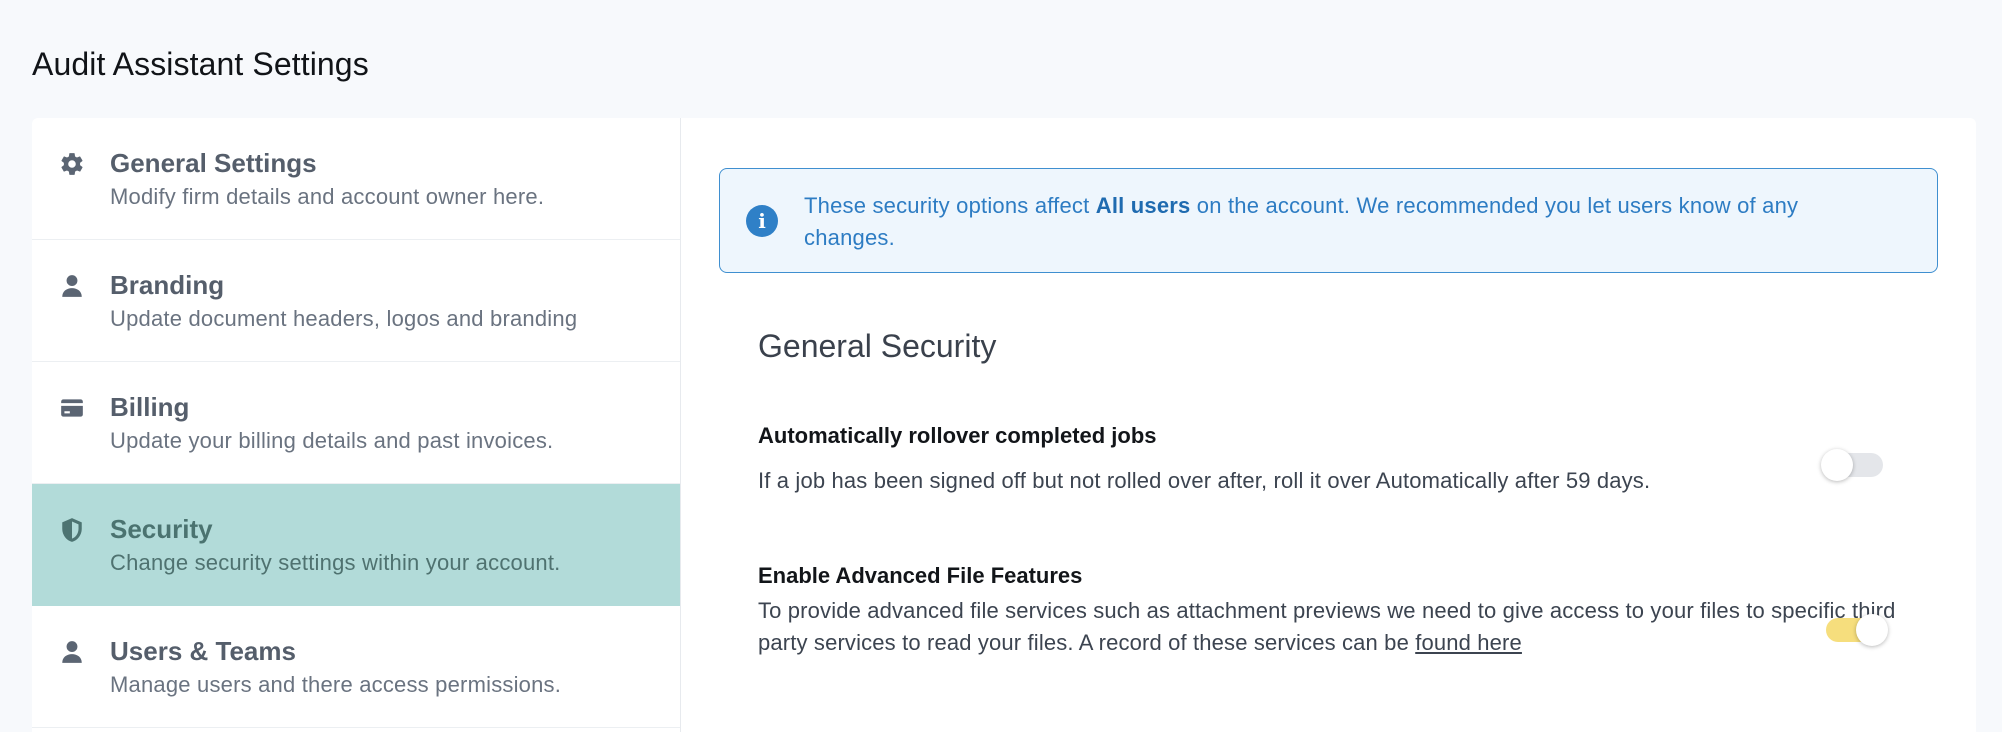 Image resolution: width=2002 pixels, height=732 pixels. What do you see at coordinates (161, 529) in the screenshot?
I see `sidebar-item-title: Security` at bounding box center [161, 529].